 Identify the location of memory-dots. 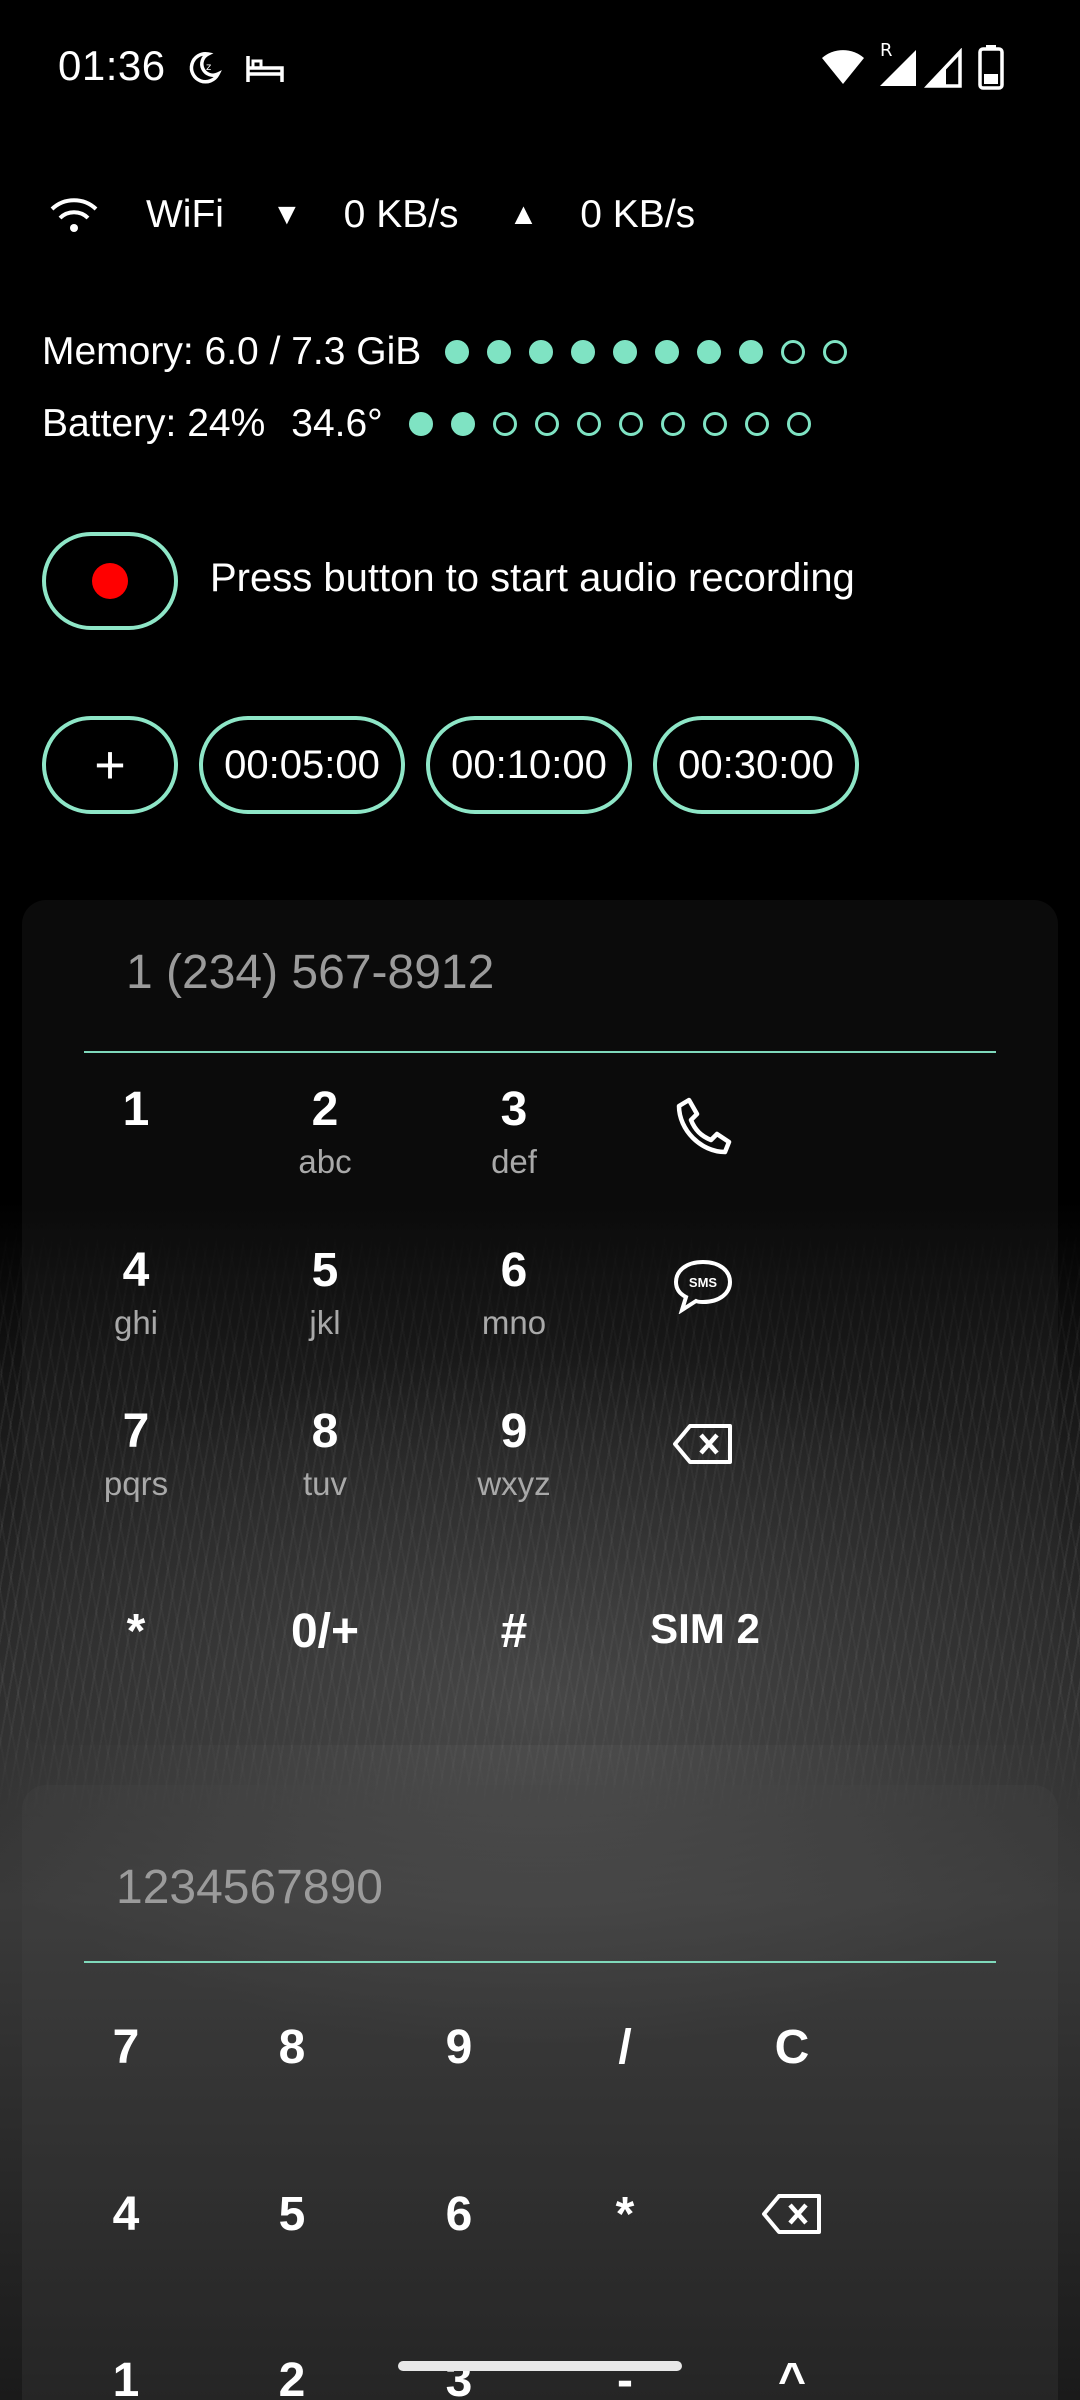
(655, 352).